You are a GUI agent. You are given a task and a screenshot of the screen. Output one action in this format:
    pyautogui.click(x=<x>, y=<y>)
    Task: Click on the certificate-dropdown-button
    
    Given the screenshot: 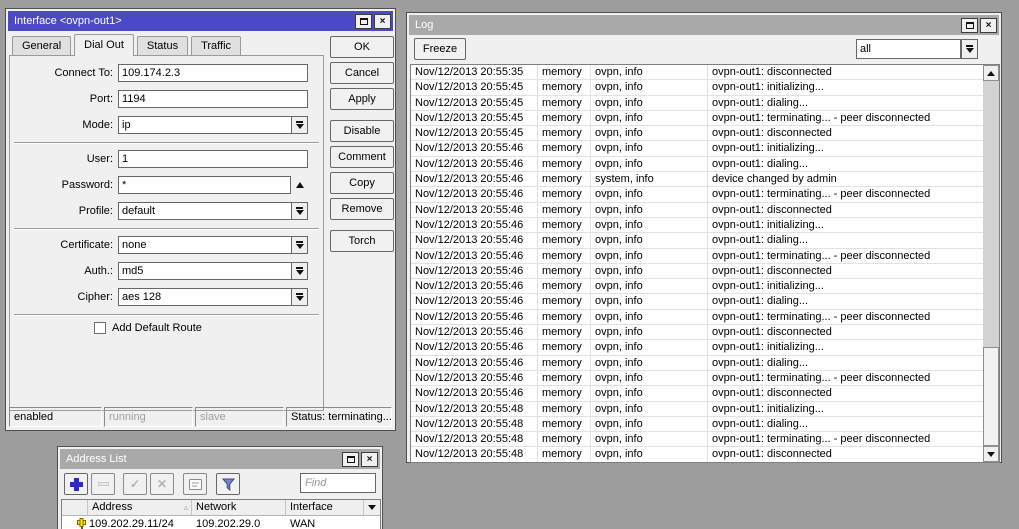 What is the action you would take?
    pyautogui.click(x=299, y=245)
    